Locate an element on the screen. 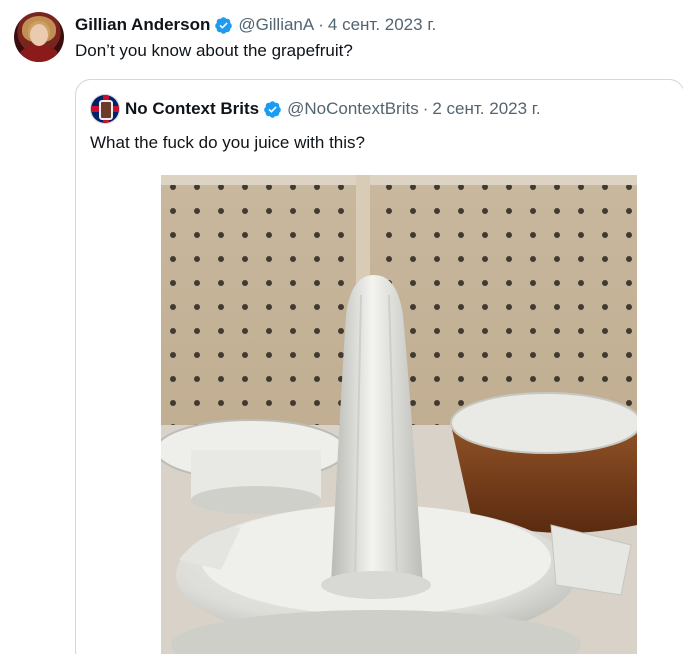 This screenshot has width=683, height=654. quoted-author-avatar is located at coordinates (105, 109).